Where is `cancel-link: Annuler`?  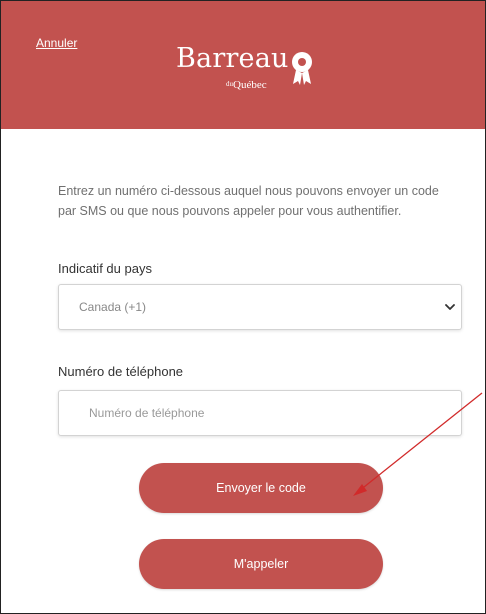
cancel-link: Annuler is located at coordinates (56, 43).